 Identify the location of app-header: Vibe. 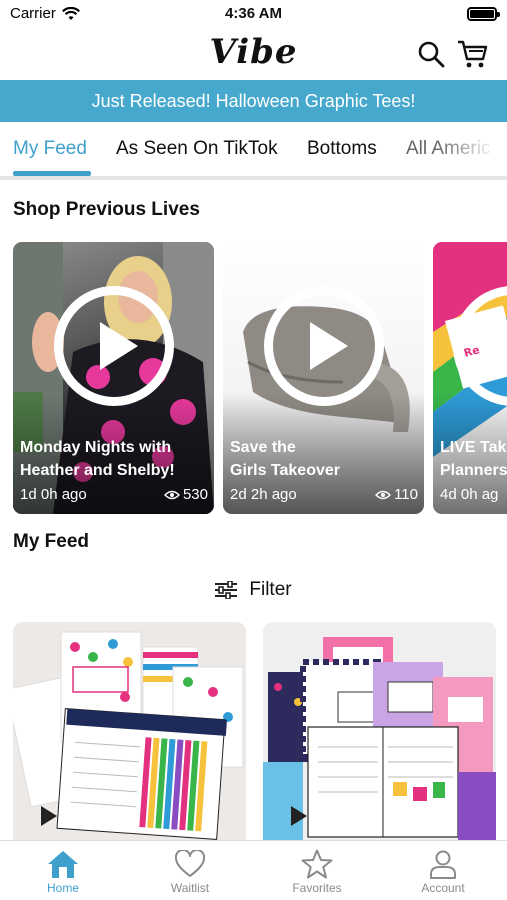
(253, 55).